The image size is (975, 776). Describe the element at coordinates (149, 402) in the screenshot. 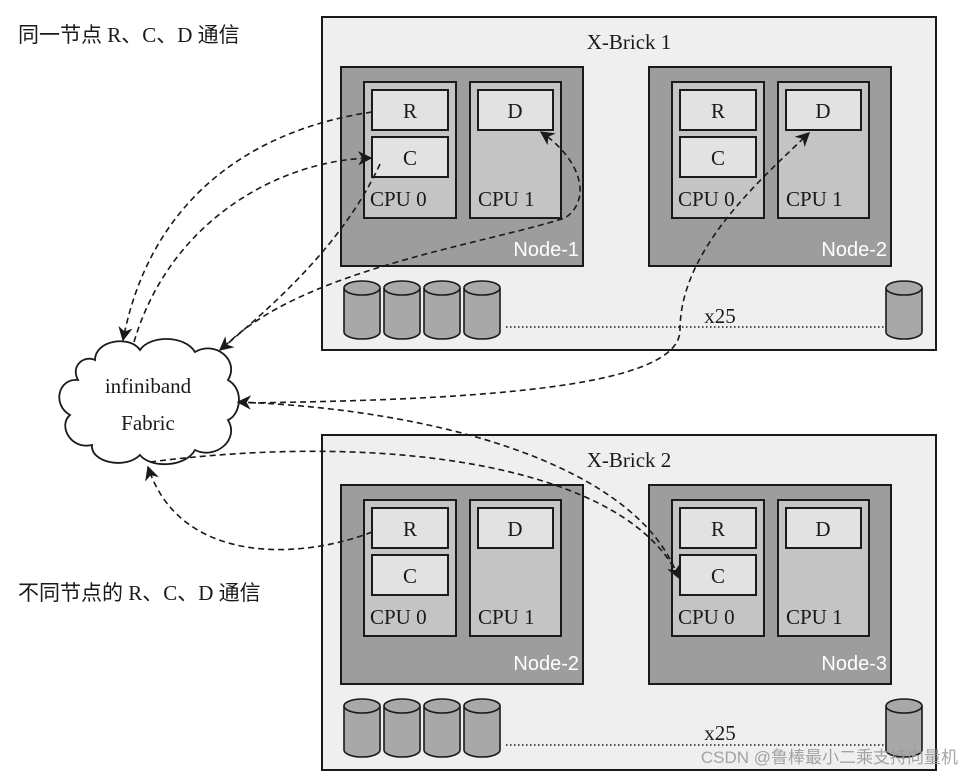

I see `infiniband-cloud-icon: infiniband Fabric` at that location.